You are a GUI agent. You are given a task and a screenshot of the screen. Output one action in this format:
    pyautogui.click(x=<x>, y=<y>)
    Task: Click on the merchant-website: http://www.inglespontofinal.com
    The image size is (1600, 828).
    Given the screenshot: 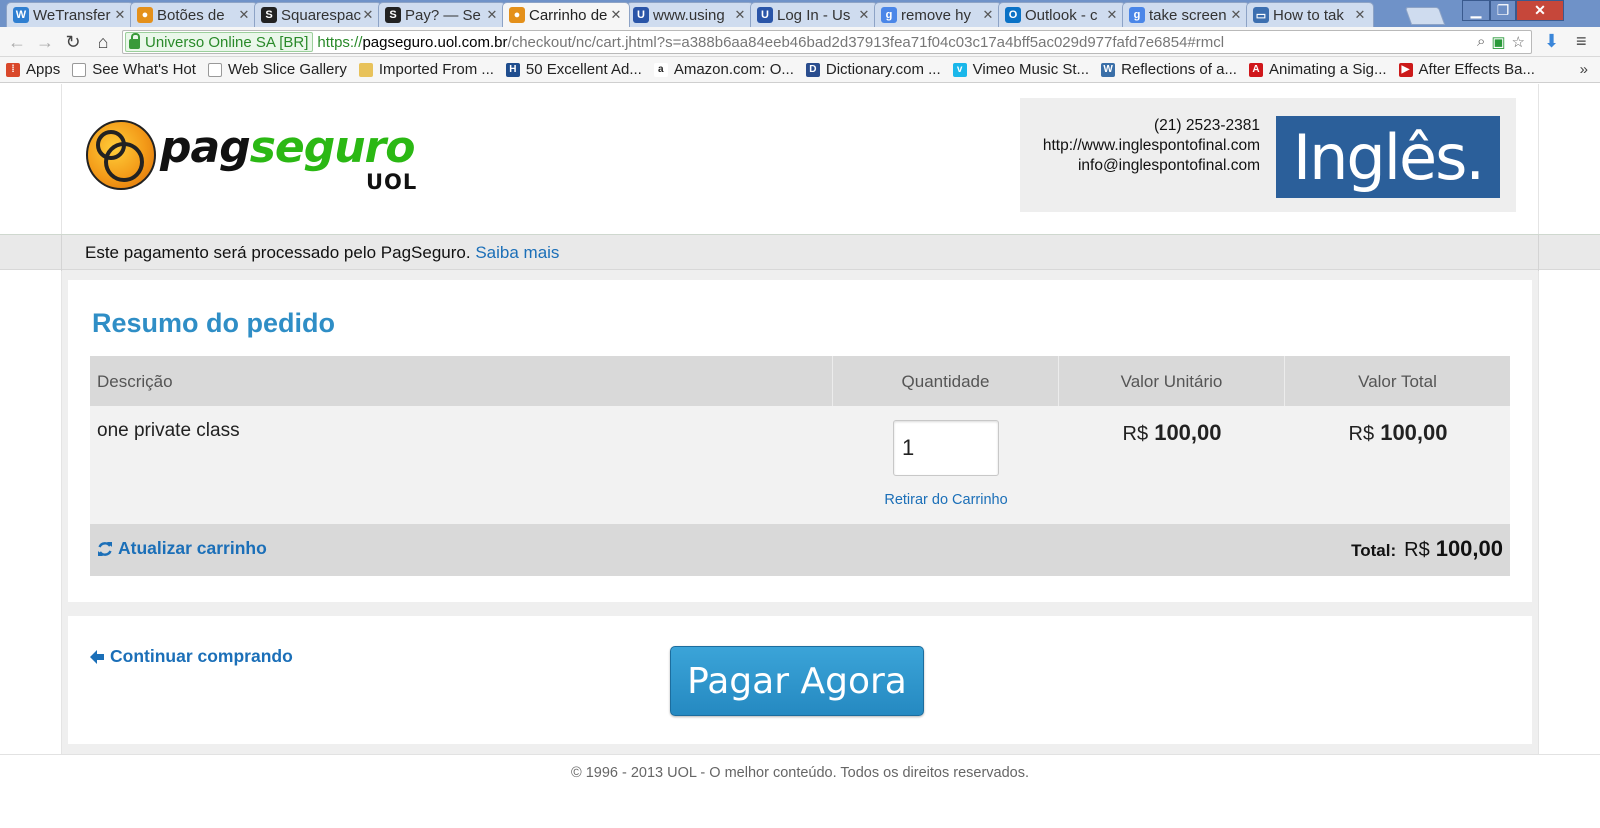 What is the action you would take?
    pyautogui.click(x=1151, y=145)
    